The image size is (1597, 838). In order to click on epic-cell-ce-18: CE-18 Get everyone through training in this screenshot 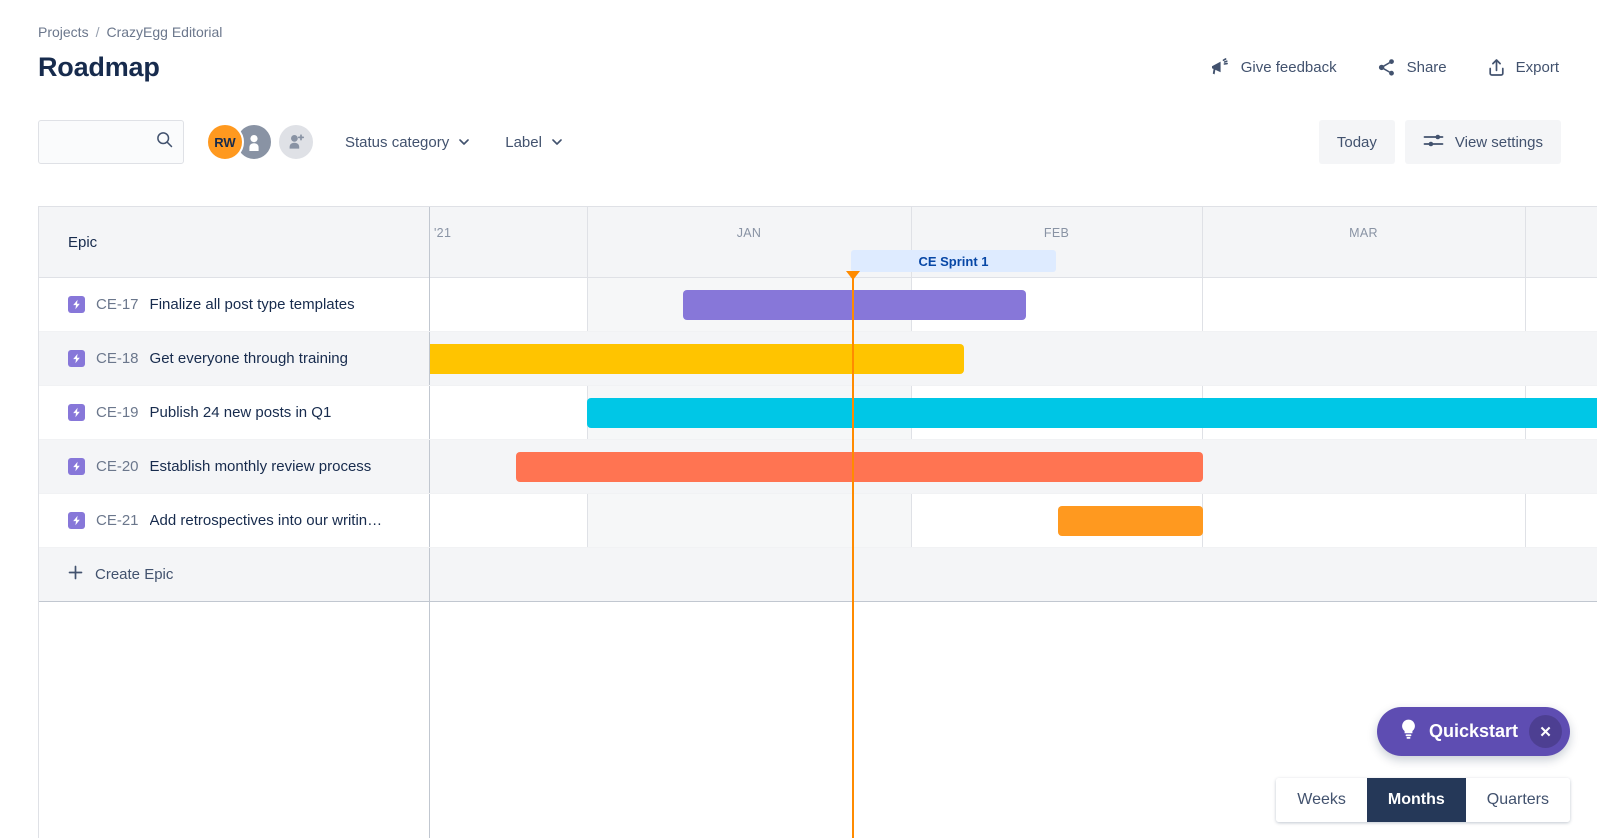, I will do `click(234, 358)`.